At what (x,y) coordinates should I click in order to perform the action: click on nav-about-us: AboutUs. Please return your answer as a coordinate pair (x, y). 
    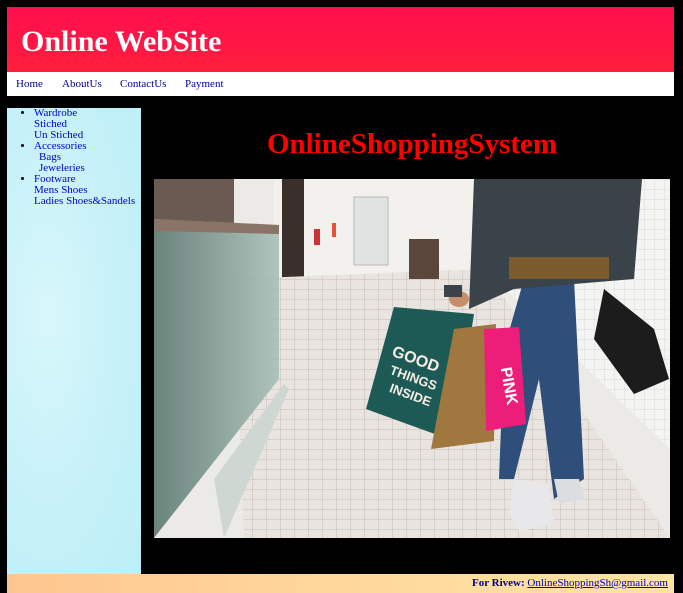
    Looking at the image, I should click on (82, 84).